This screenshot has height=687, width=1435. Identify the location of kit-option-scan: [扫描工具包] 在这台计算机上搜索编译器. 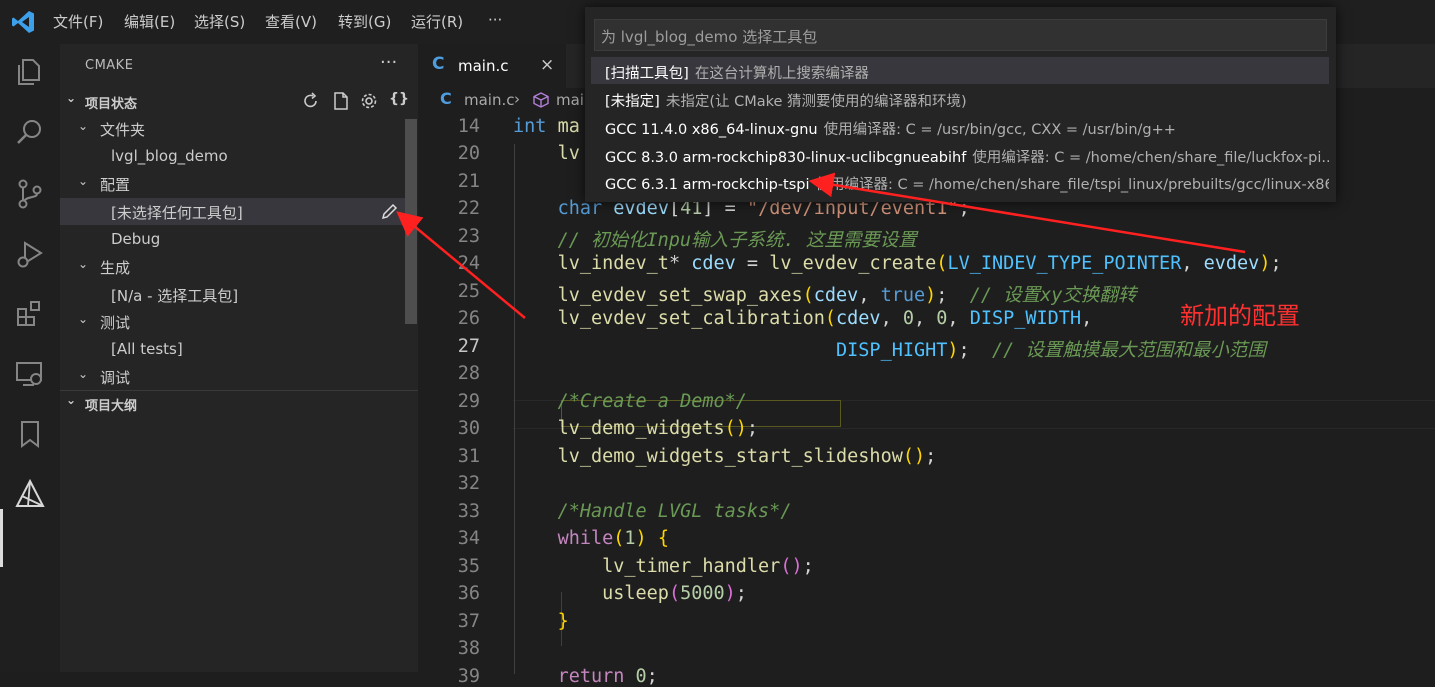
(960, 70).